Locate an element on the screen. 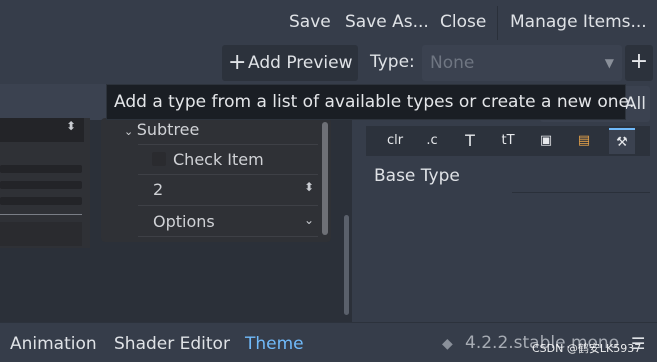 This screenshot has height=362, width=657. plus-icon: + is located at coordinates (237, 62).